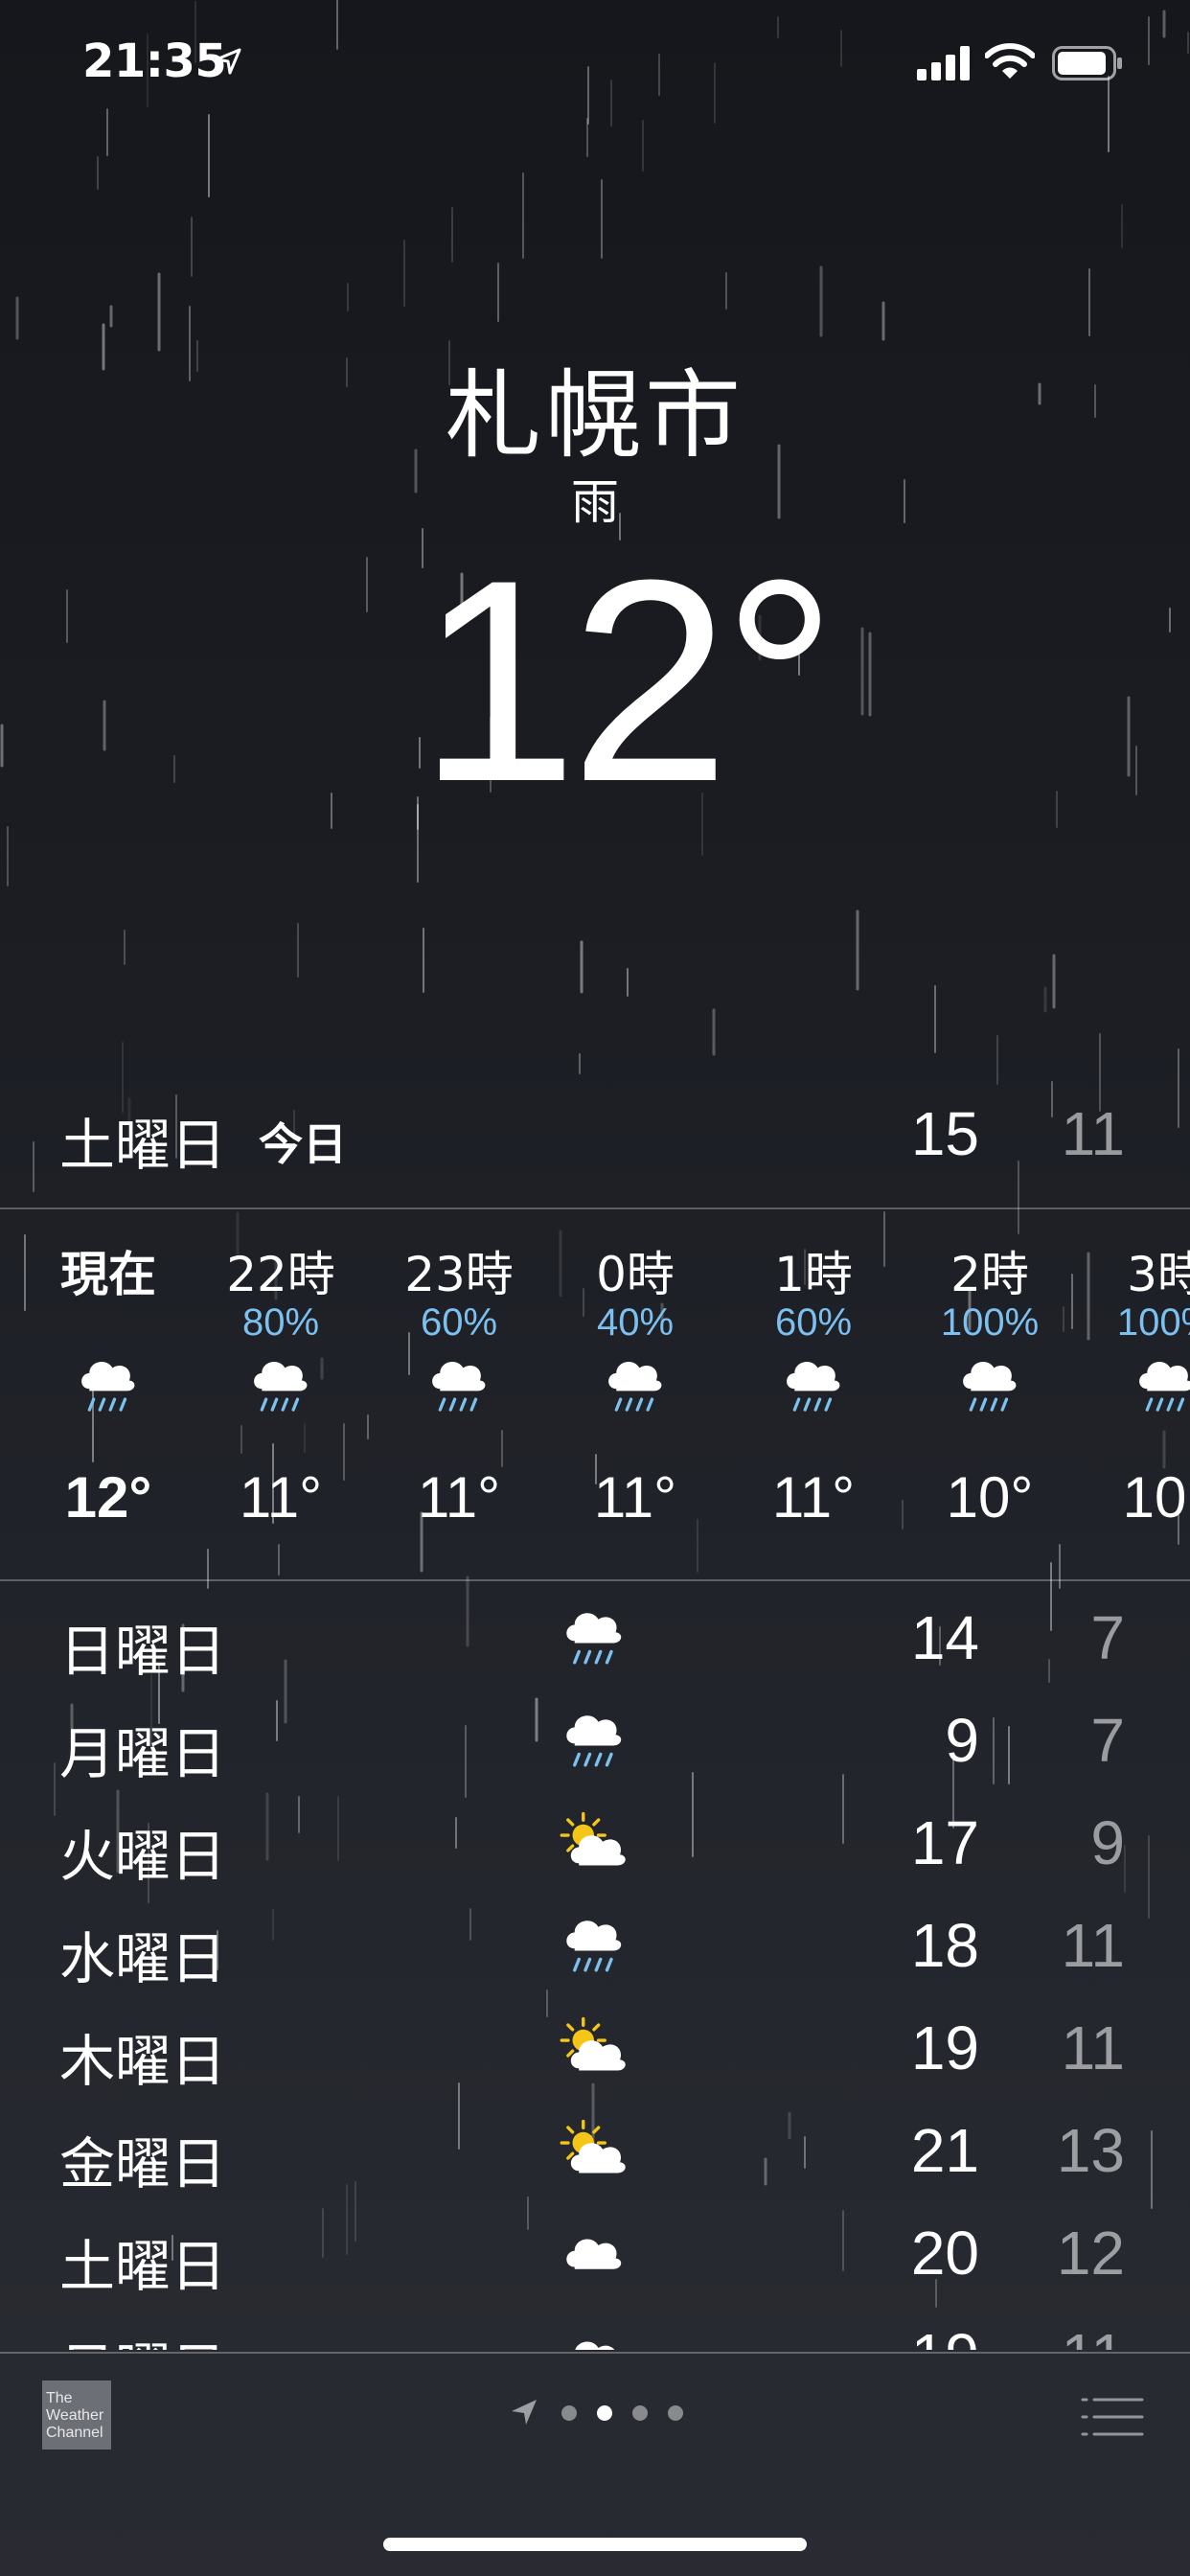  What do you see at coordinates (155, 61) in the screenshot?
I see `status-time: 21:35` at bounding box center [155, 61].